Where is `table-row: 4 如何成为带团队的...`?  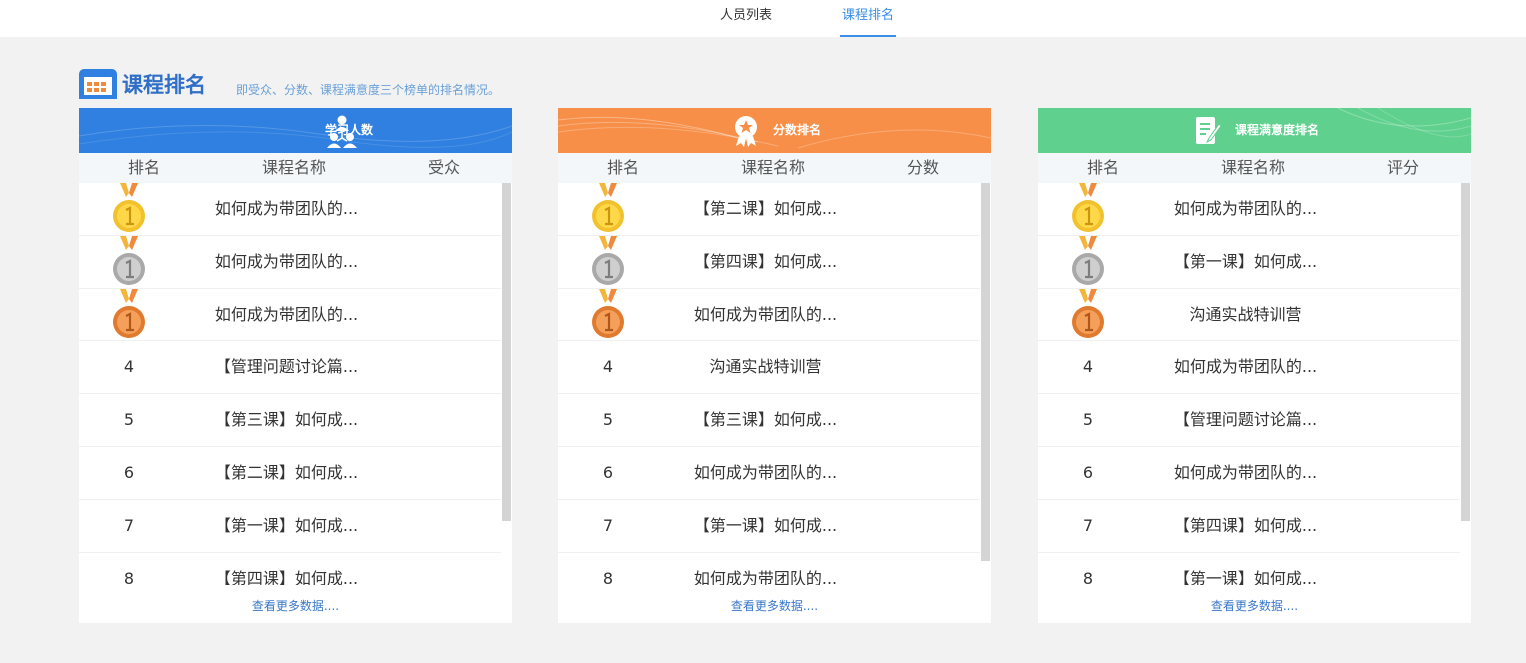 table-row: 4 如何成为带团队的... is located at coordinates (1249, 368).